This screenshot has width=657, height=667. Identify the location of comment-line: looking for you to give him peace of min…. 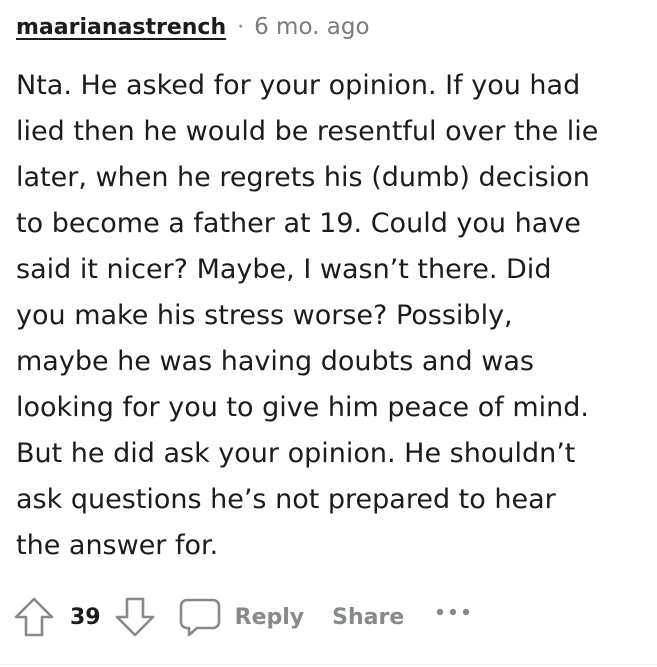
(302, 407).